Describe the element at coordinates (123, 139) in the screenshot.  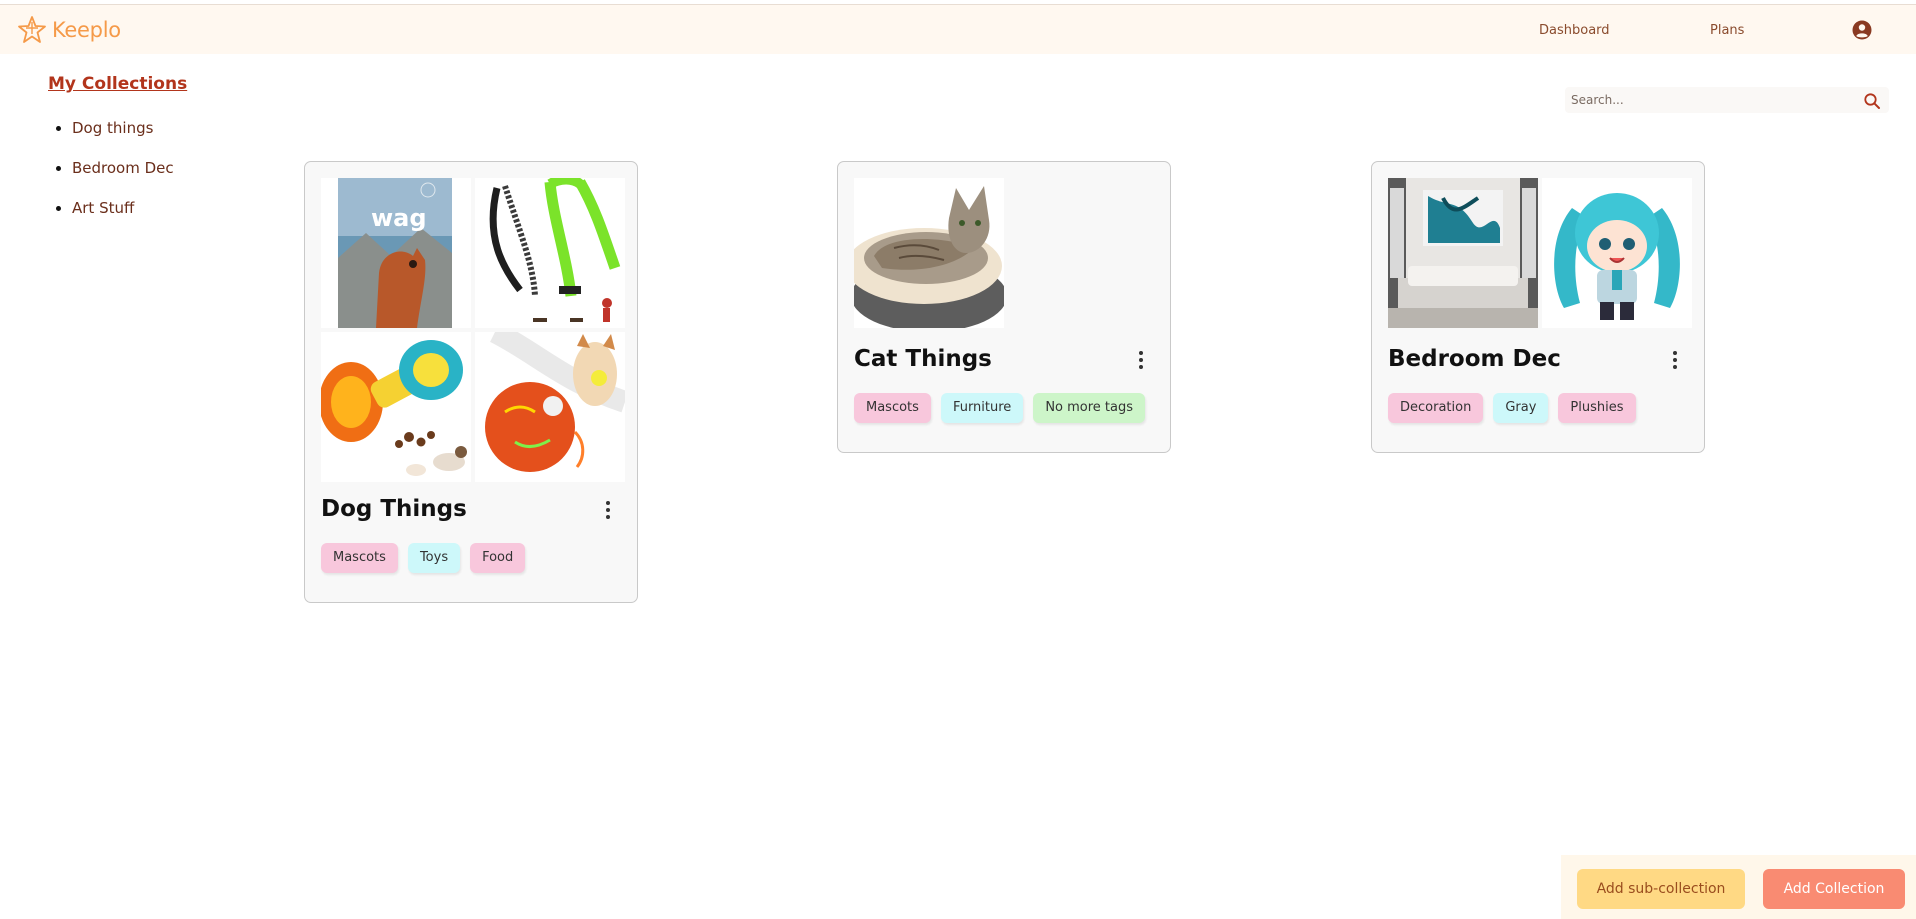
I see `sidebar-item-dog-things: Dog things` at that location.